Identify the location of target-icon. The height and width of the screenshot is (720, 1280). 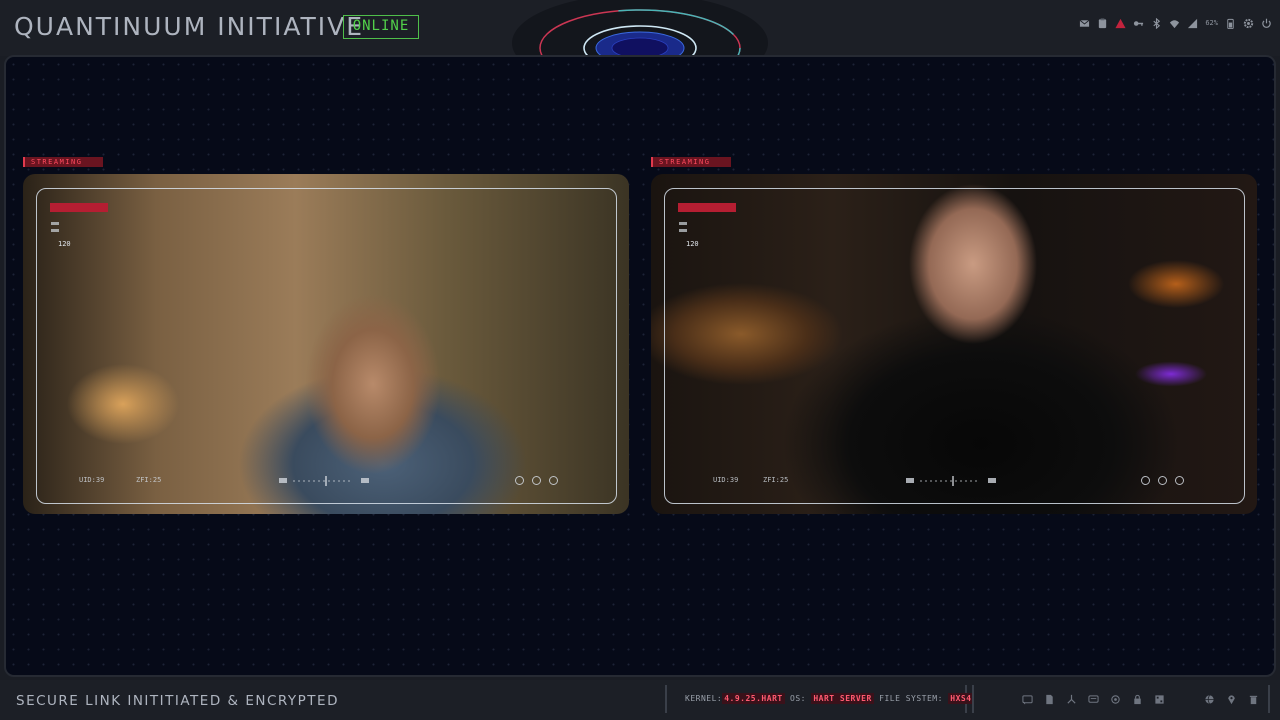
(1115, 699).